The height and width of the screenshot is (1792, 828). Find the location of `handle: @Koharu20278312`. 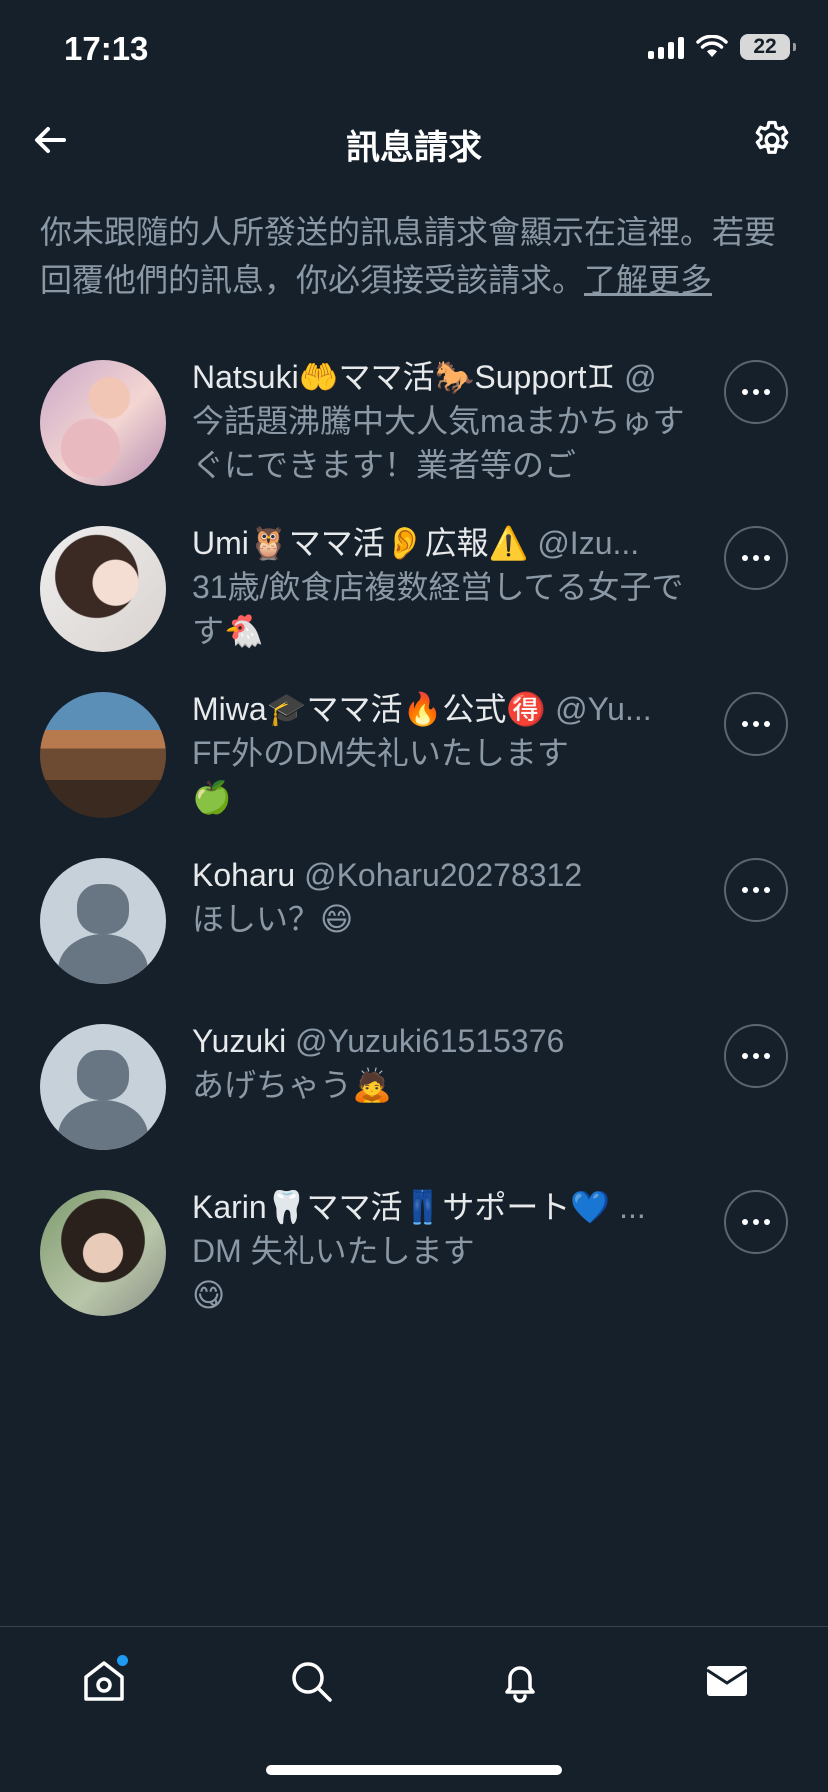

handle: @Koharu20278312 is located at coordinates (443, 875).